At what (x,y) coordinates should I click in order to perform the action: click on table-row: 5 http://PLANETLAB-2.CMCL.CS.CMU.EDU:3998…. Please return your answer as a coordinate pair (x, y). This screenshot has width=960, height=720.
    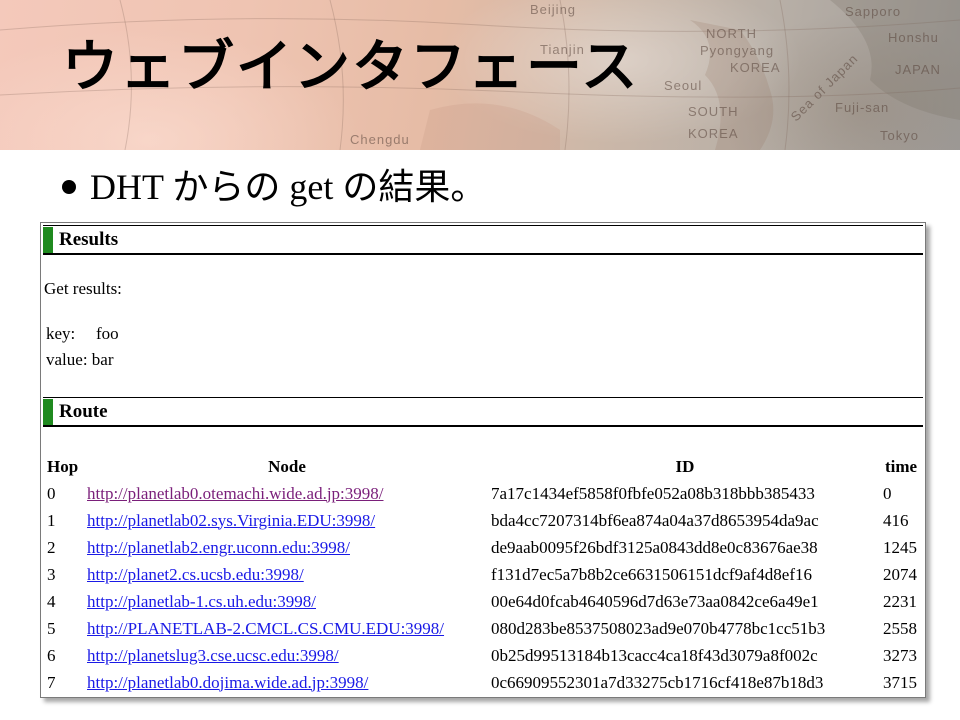
    Looking at the image, I should click on (483, 628).